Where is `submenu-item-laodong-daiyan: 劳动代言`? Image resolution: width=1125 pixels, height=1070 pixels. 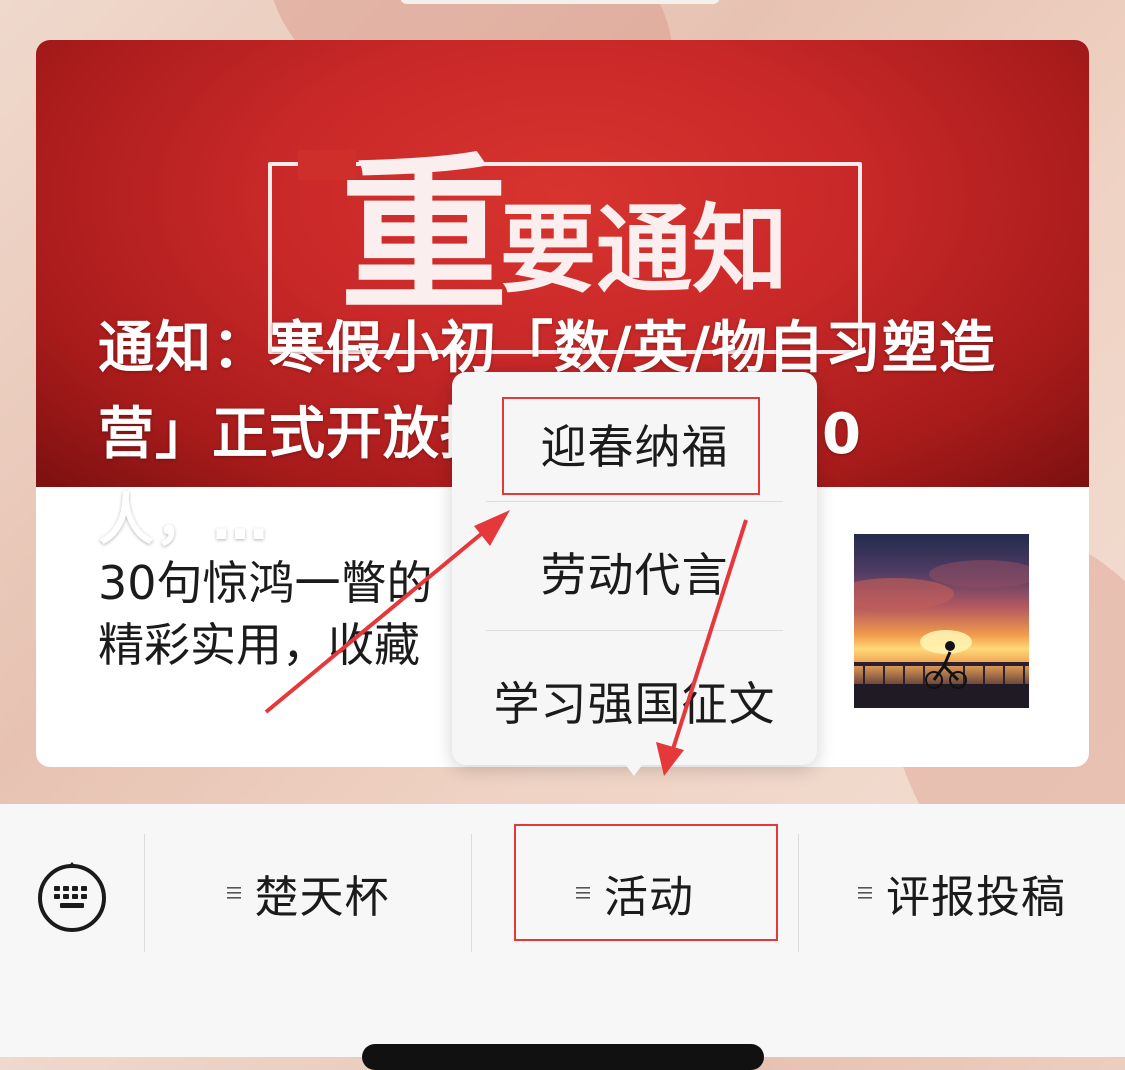
submenu-item-laodong-daiyan: 劳动代言 is located at coordinates (634, 572).